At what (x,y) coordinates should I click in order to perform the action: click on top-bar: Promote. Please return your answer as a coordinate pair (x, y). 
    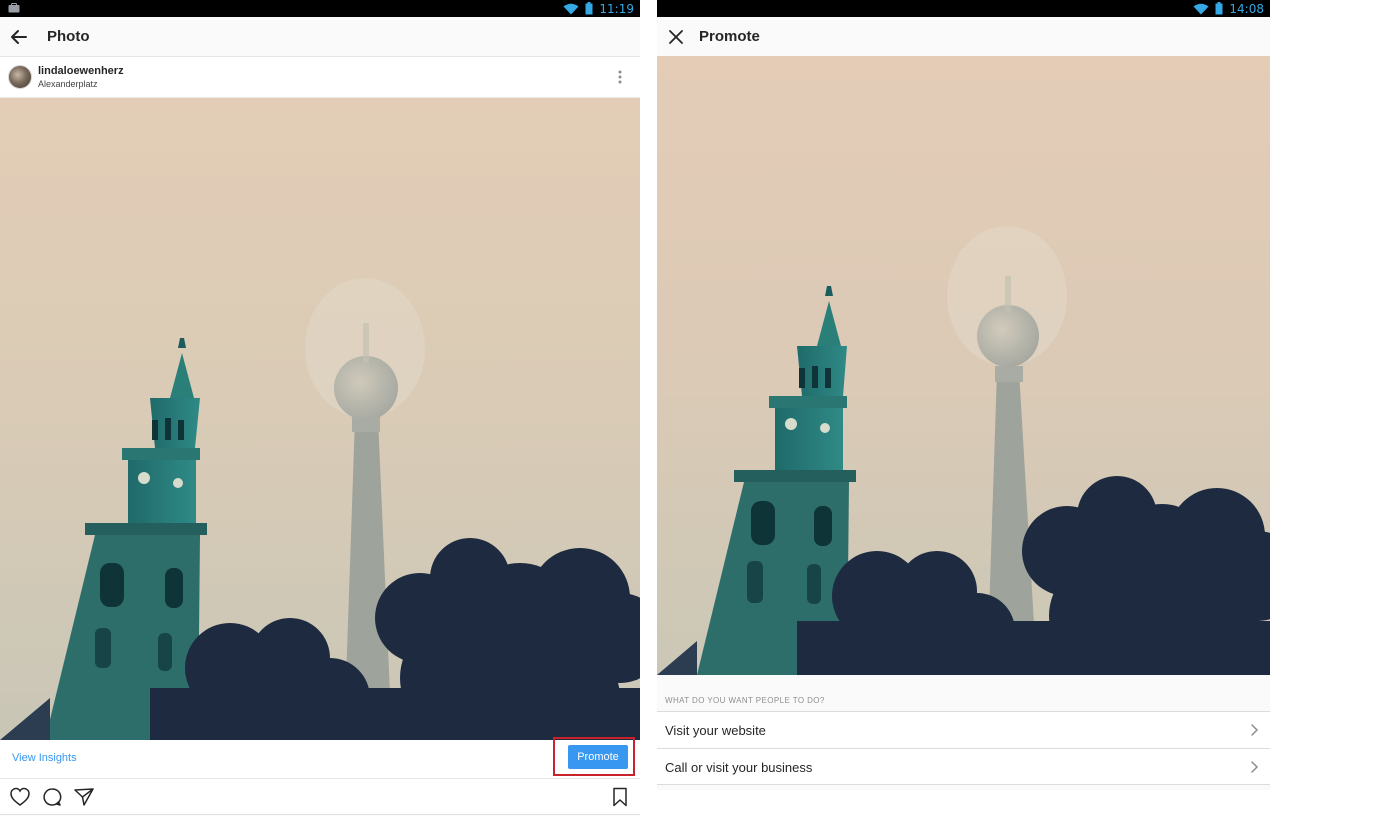
    Looking at the image, I should click on (963, 37).